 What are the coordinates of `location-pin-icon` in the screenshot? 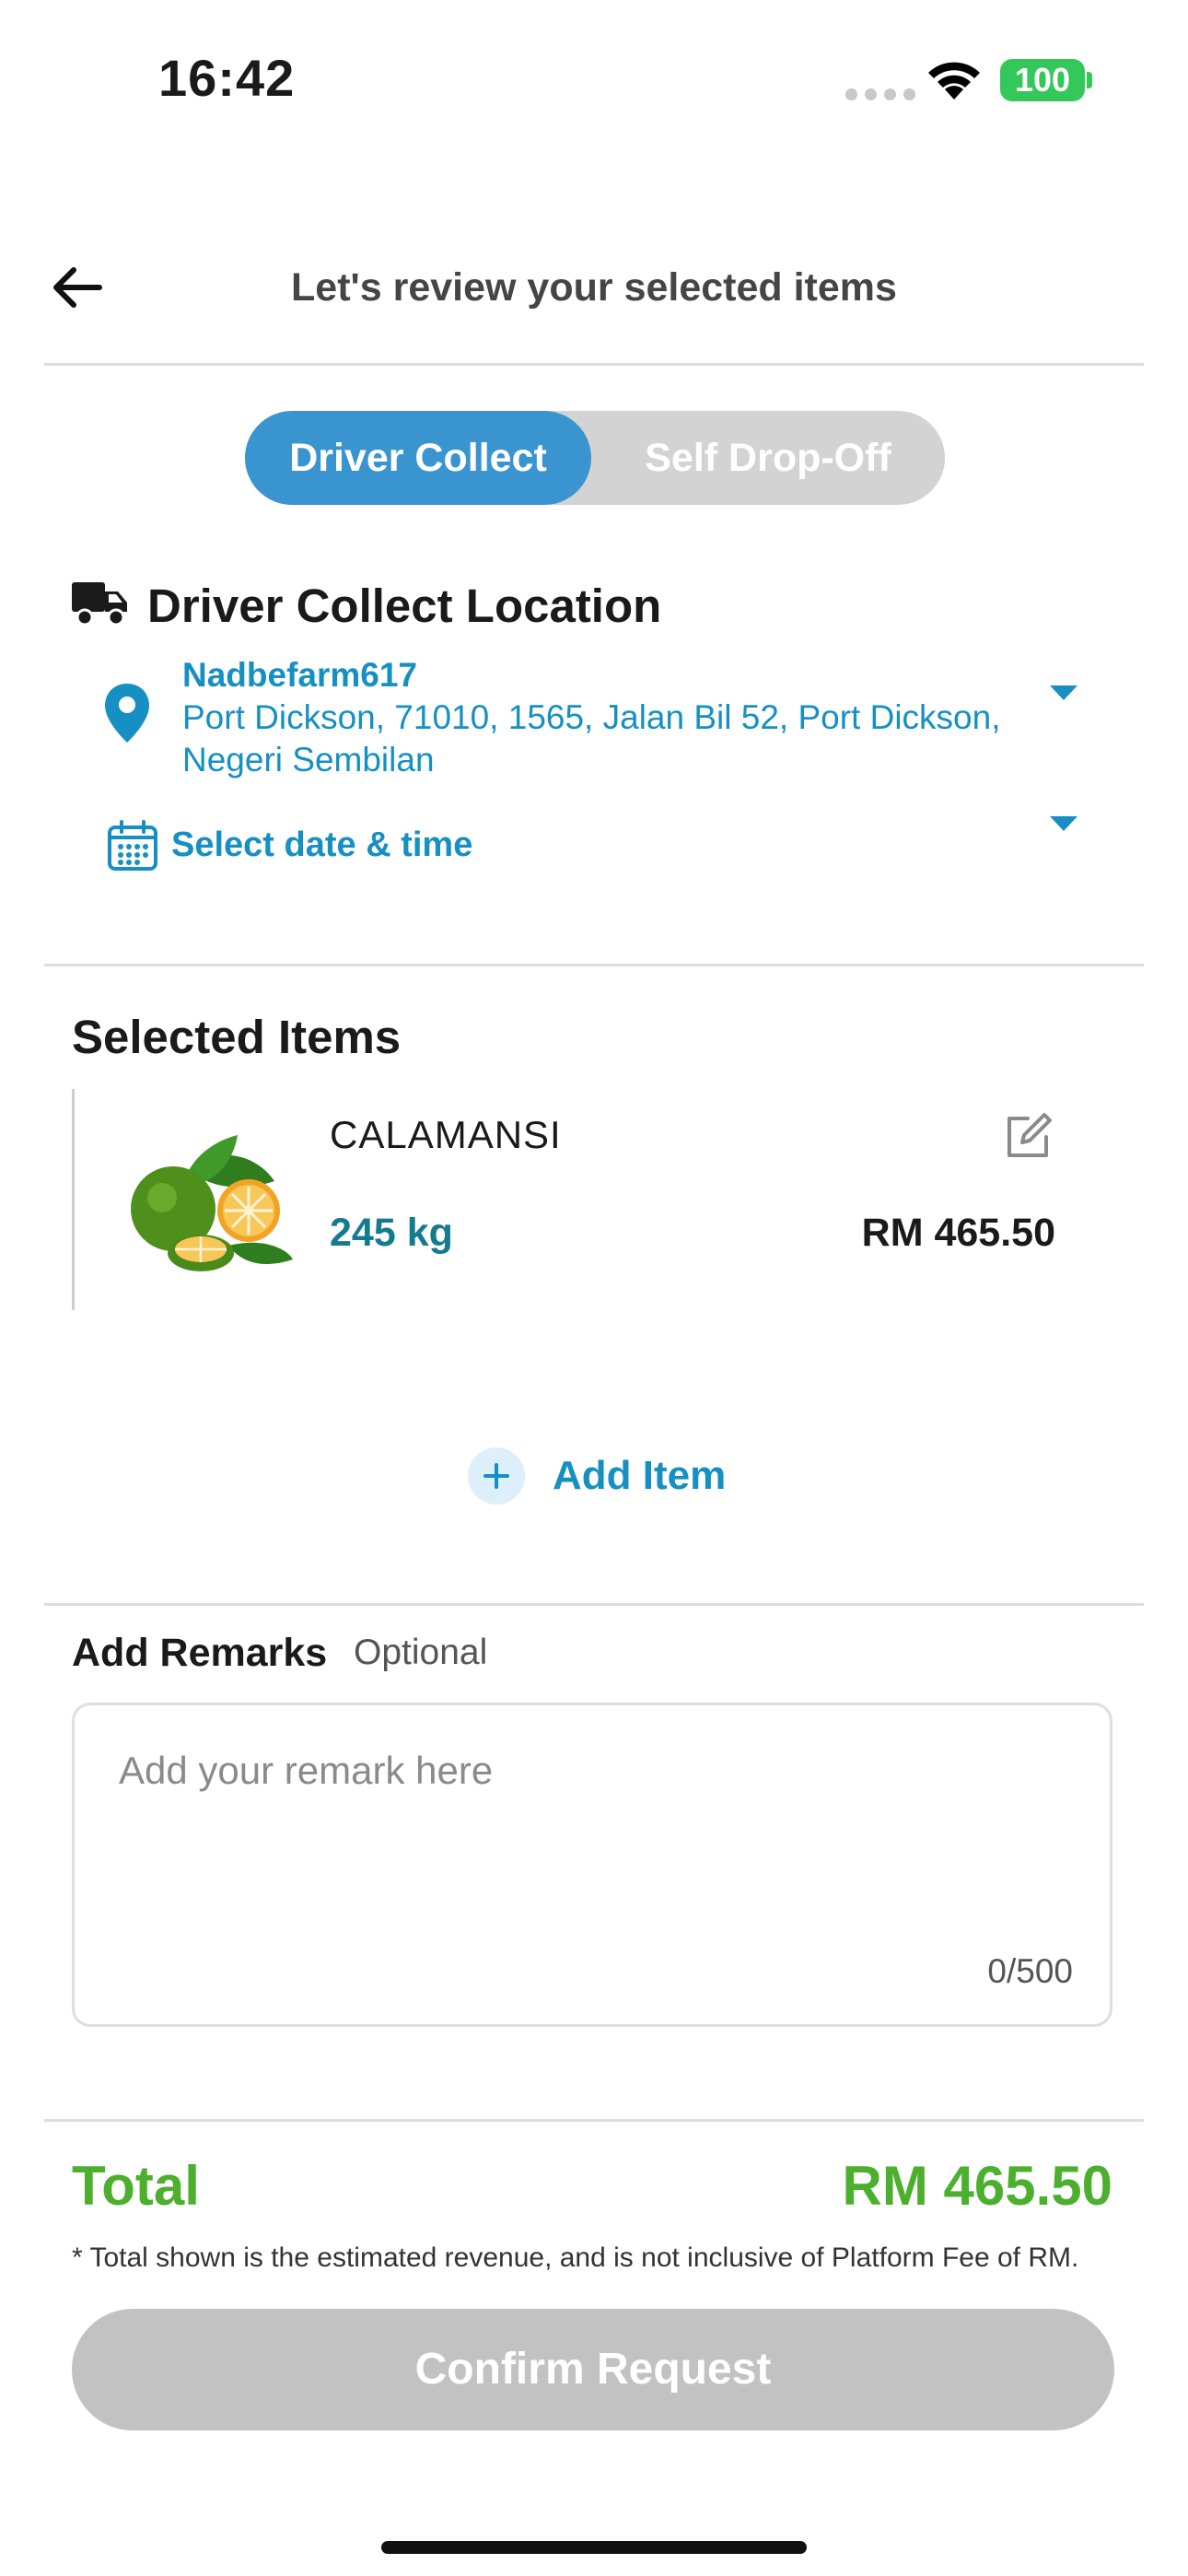 It's located at (127, 713).